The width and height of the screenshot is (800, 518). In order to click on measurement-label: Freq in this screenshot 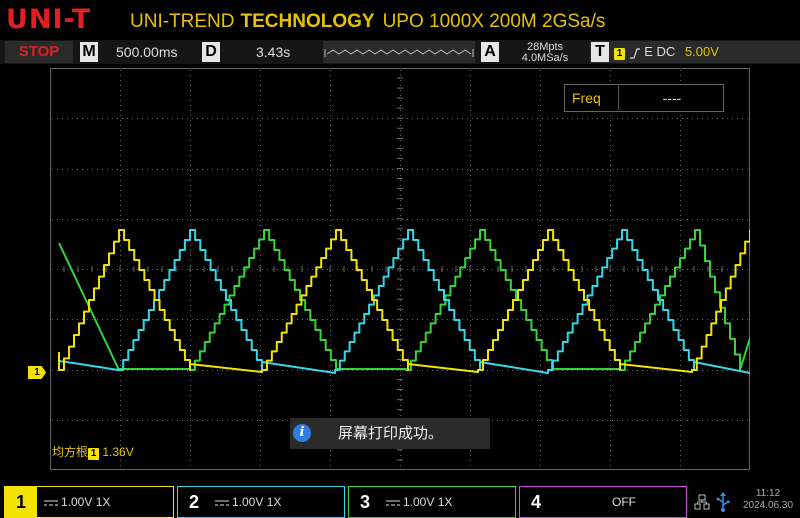, I will do `click(586, 98)`.